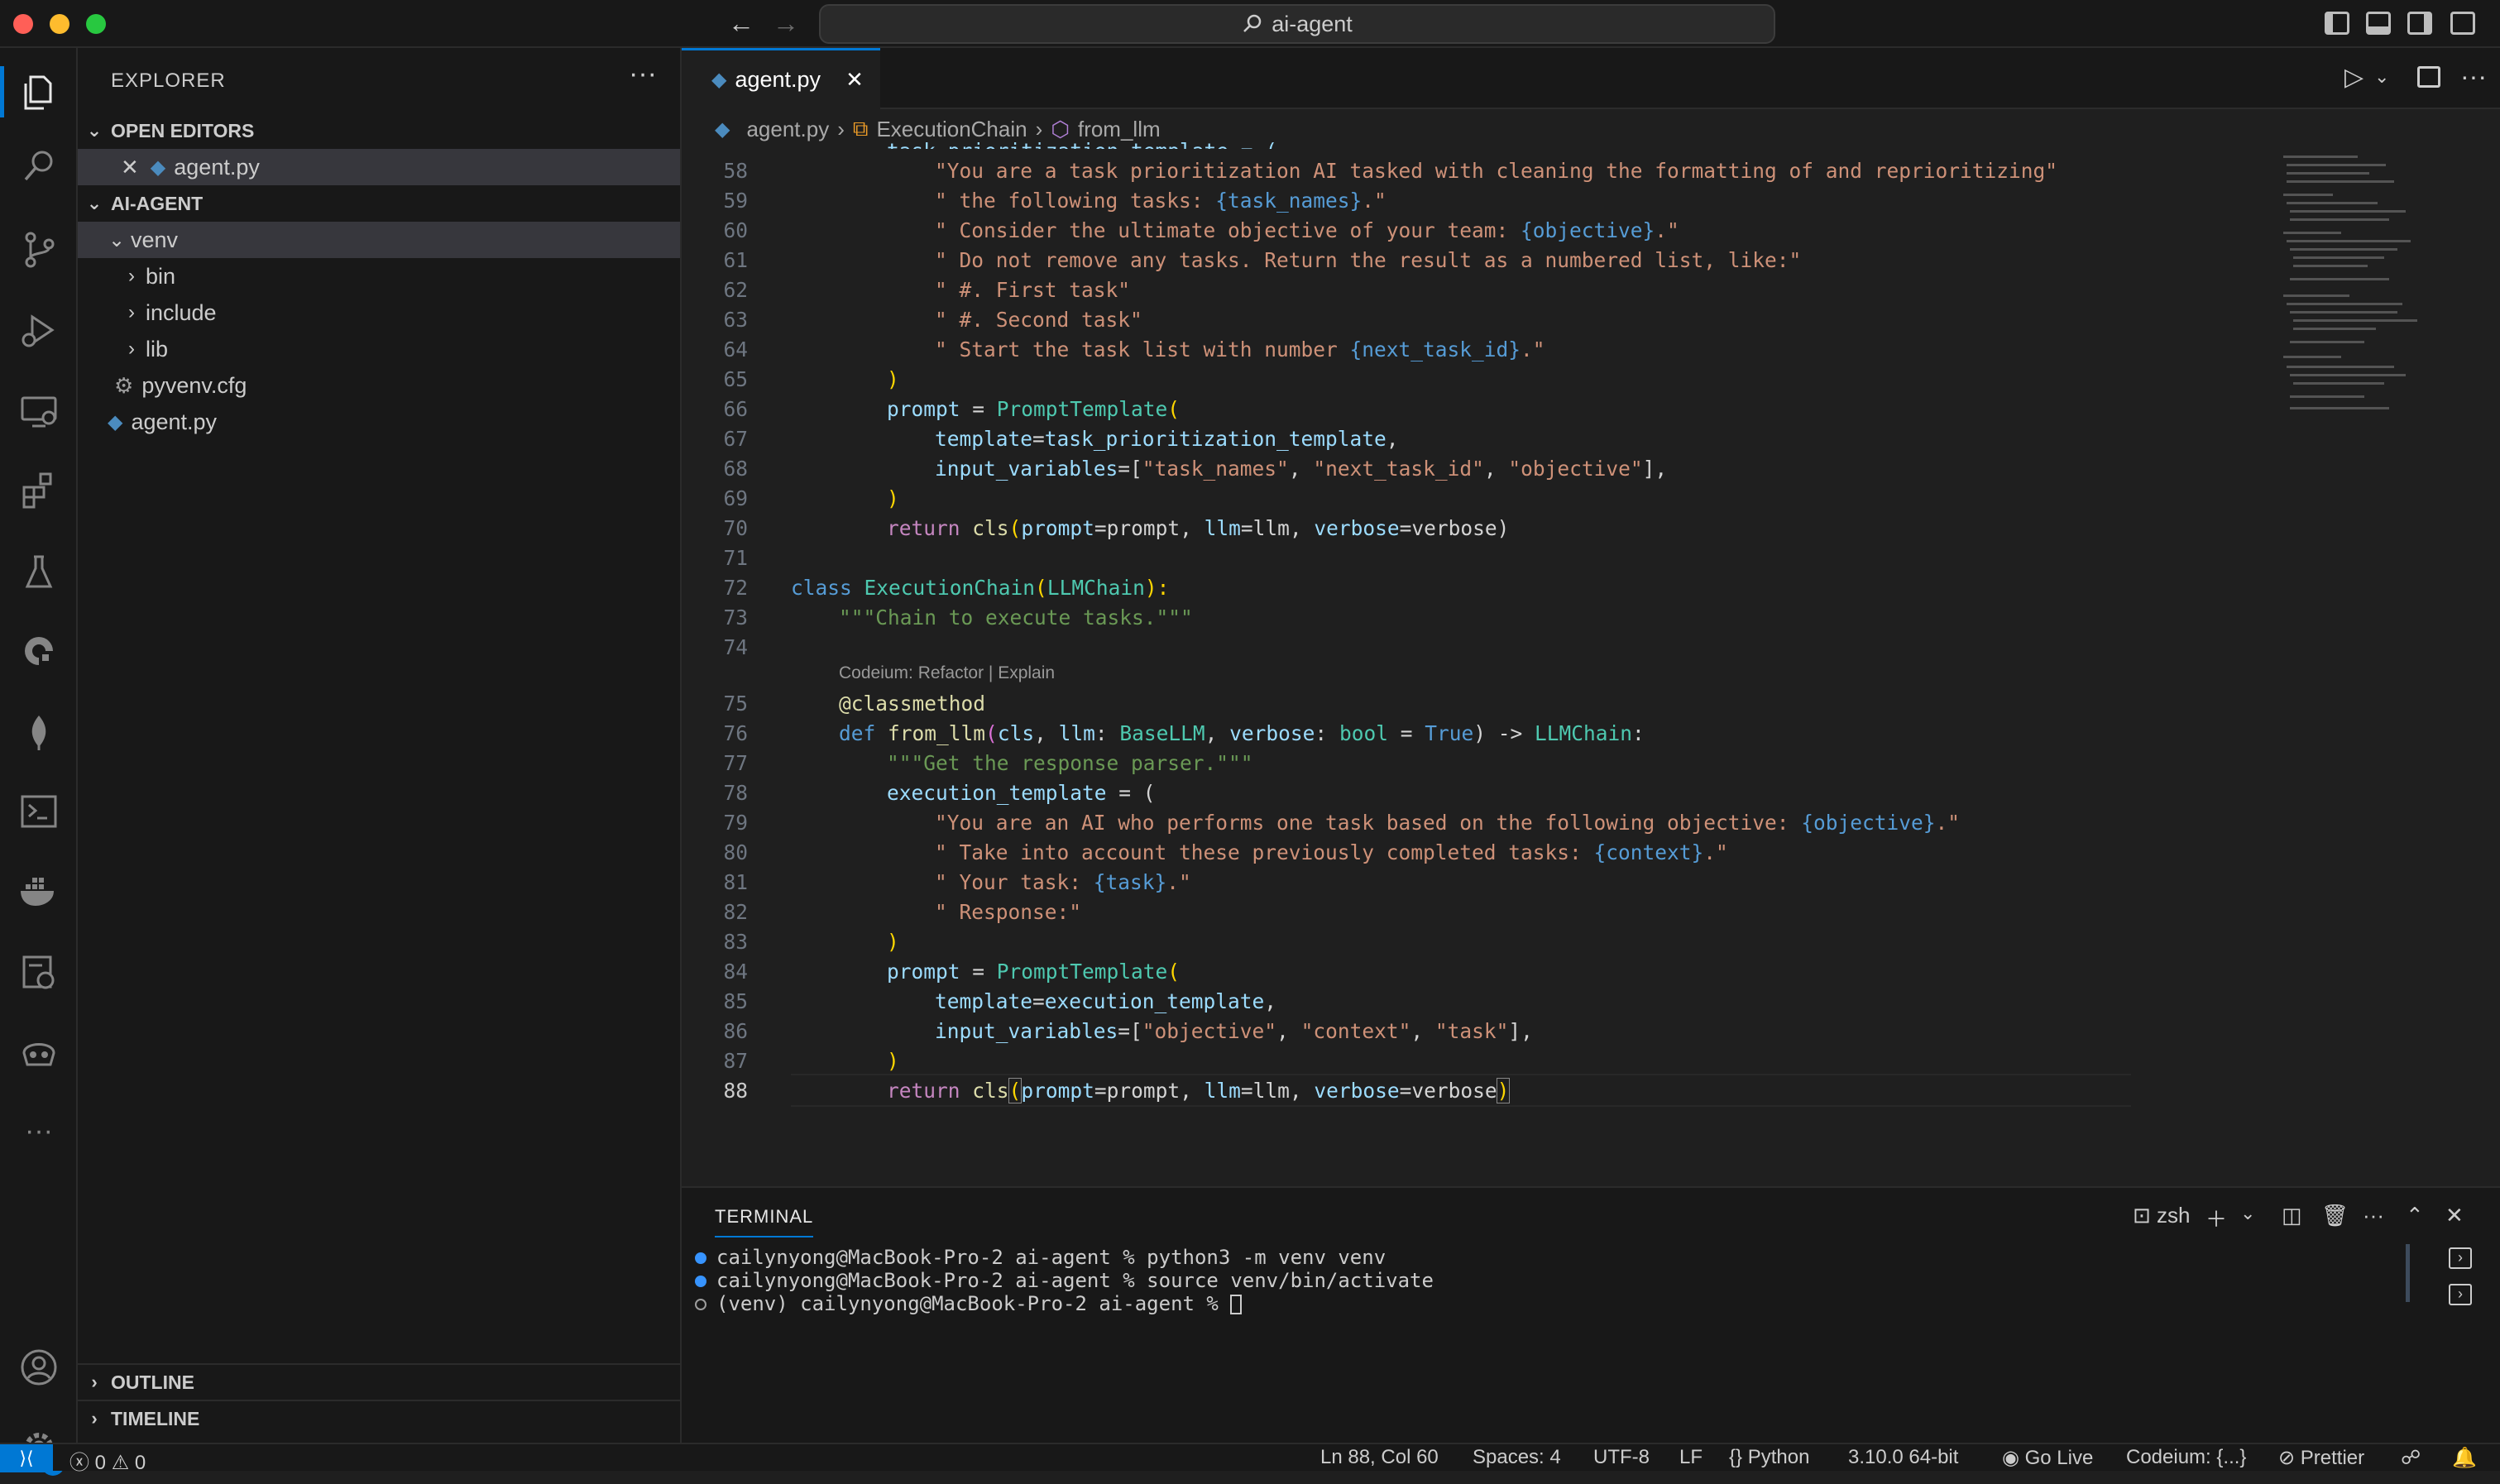 The height and width of the screenshot is (1484, 2500). Describe the element at coordinates (168, 80) in the screenshot. I see `sidebar-title: EXPLORER` at that location.